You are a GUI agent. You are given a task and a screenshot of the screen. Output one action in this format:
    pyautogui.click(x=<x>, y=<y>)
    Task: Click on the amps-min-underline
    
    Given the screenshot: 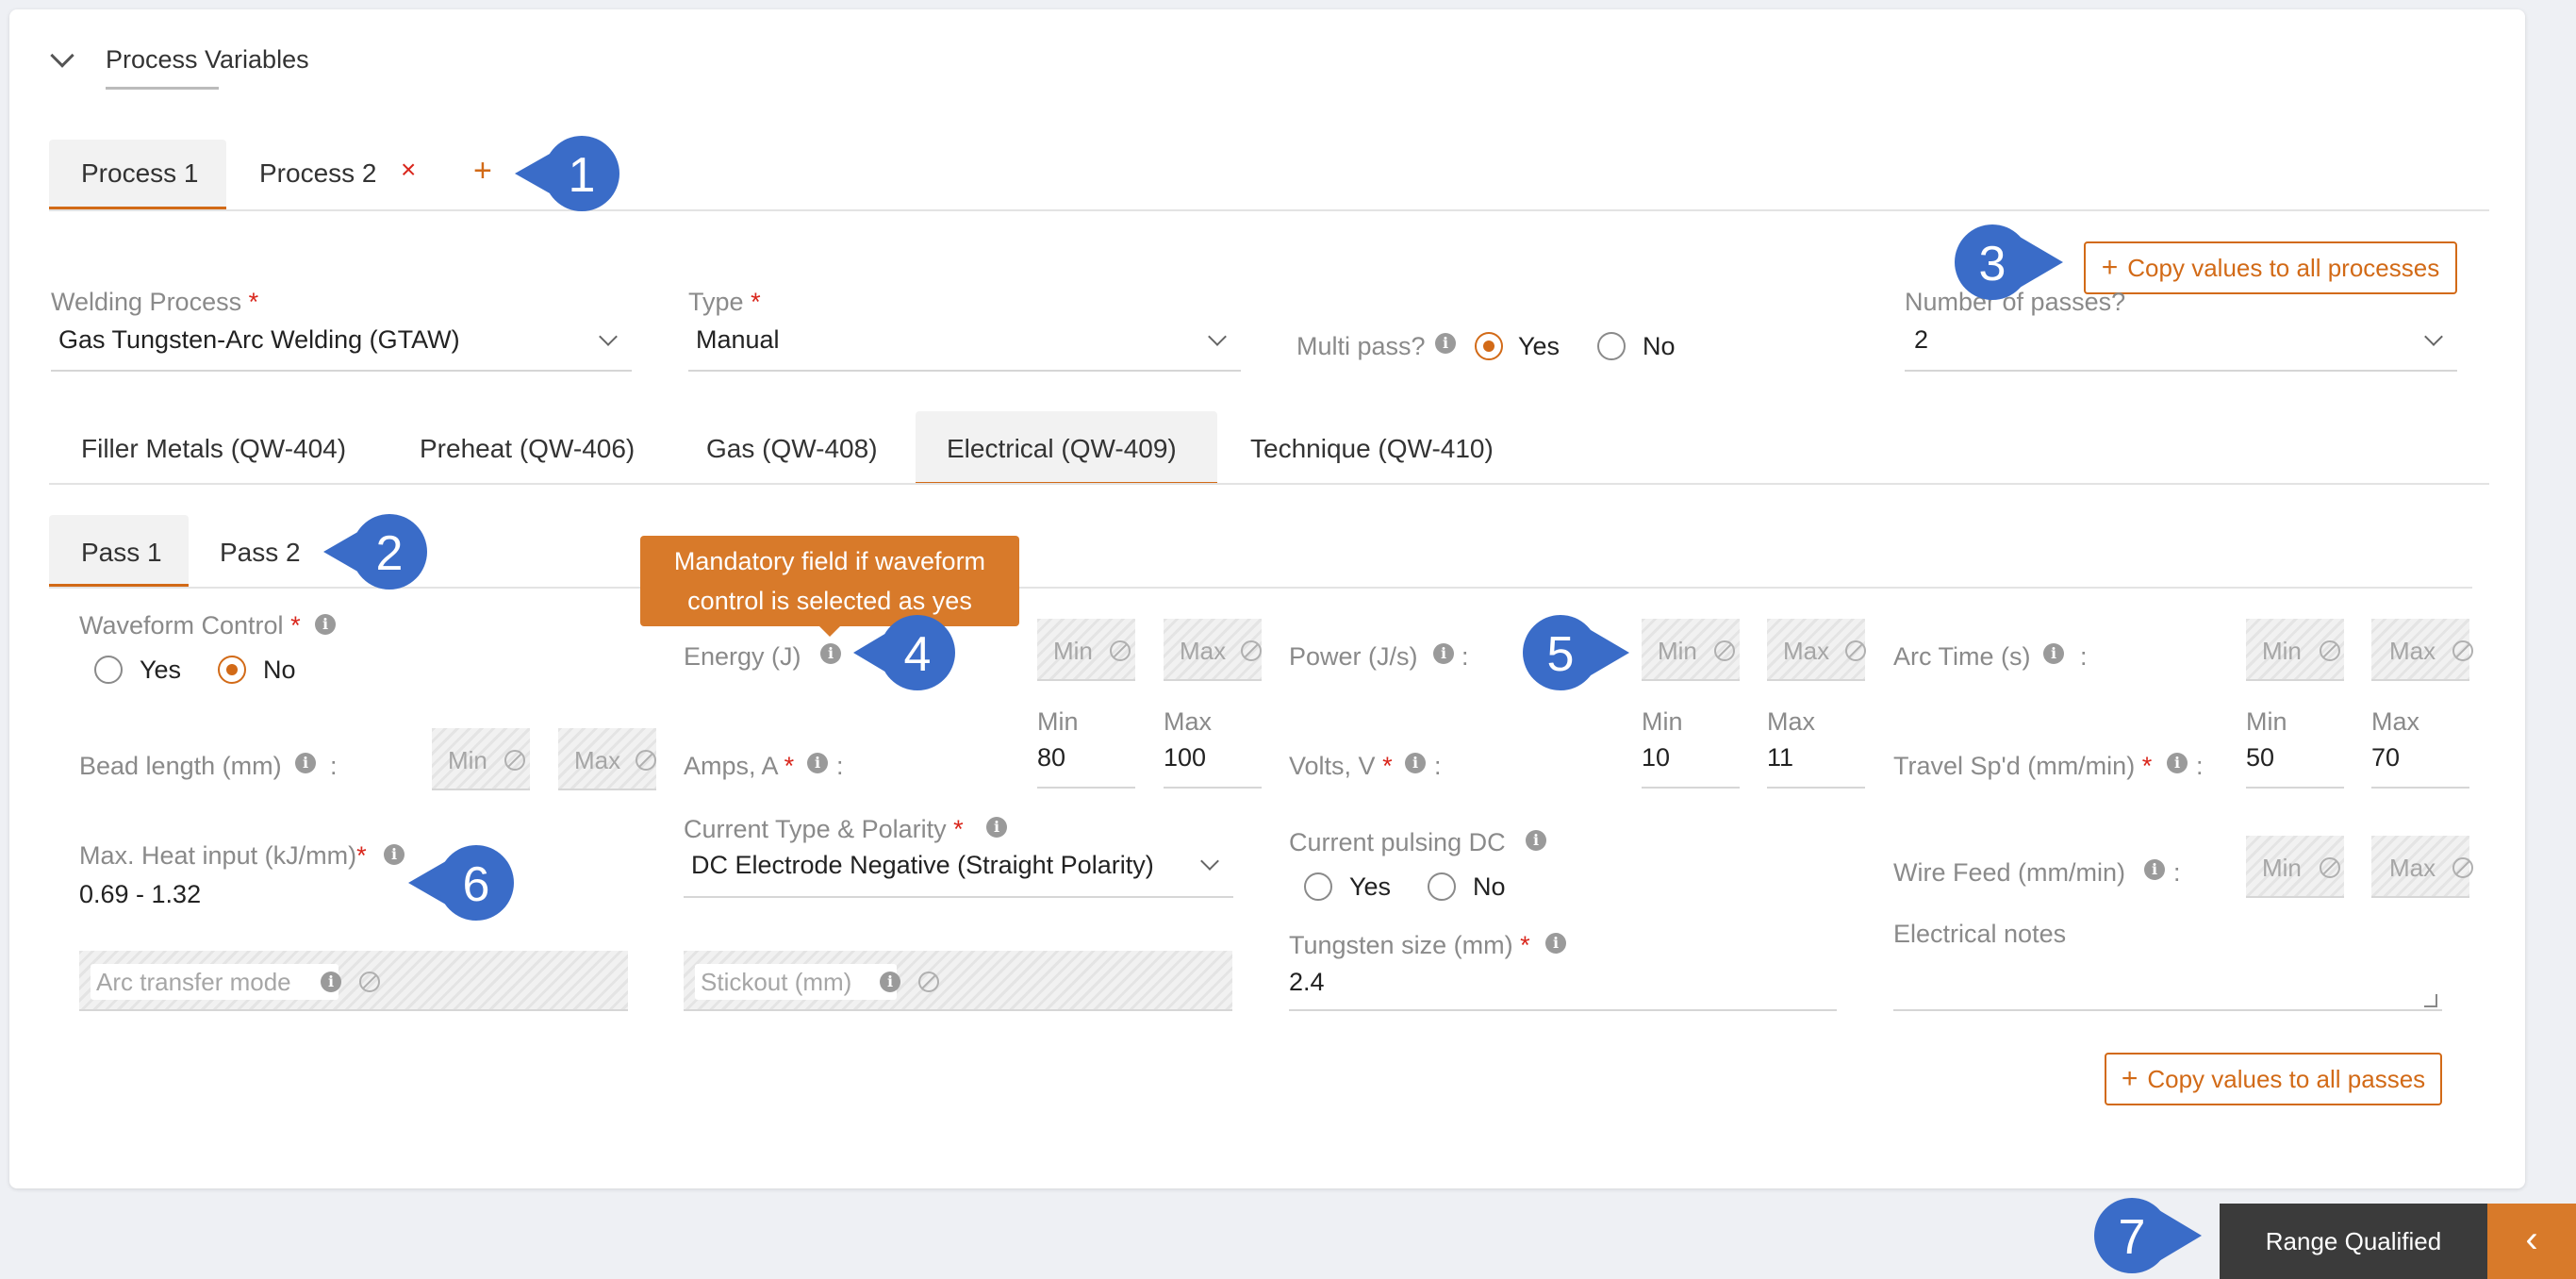 What is the action you would take?
    pyautogui.click(x=1086, y=788)
    